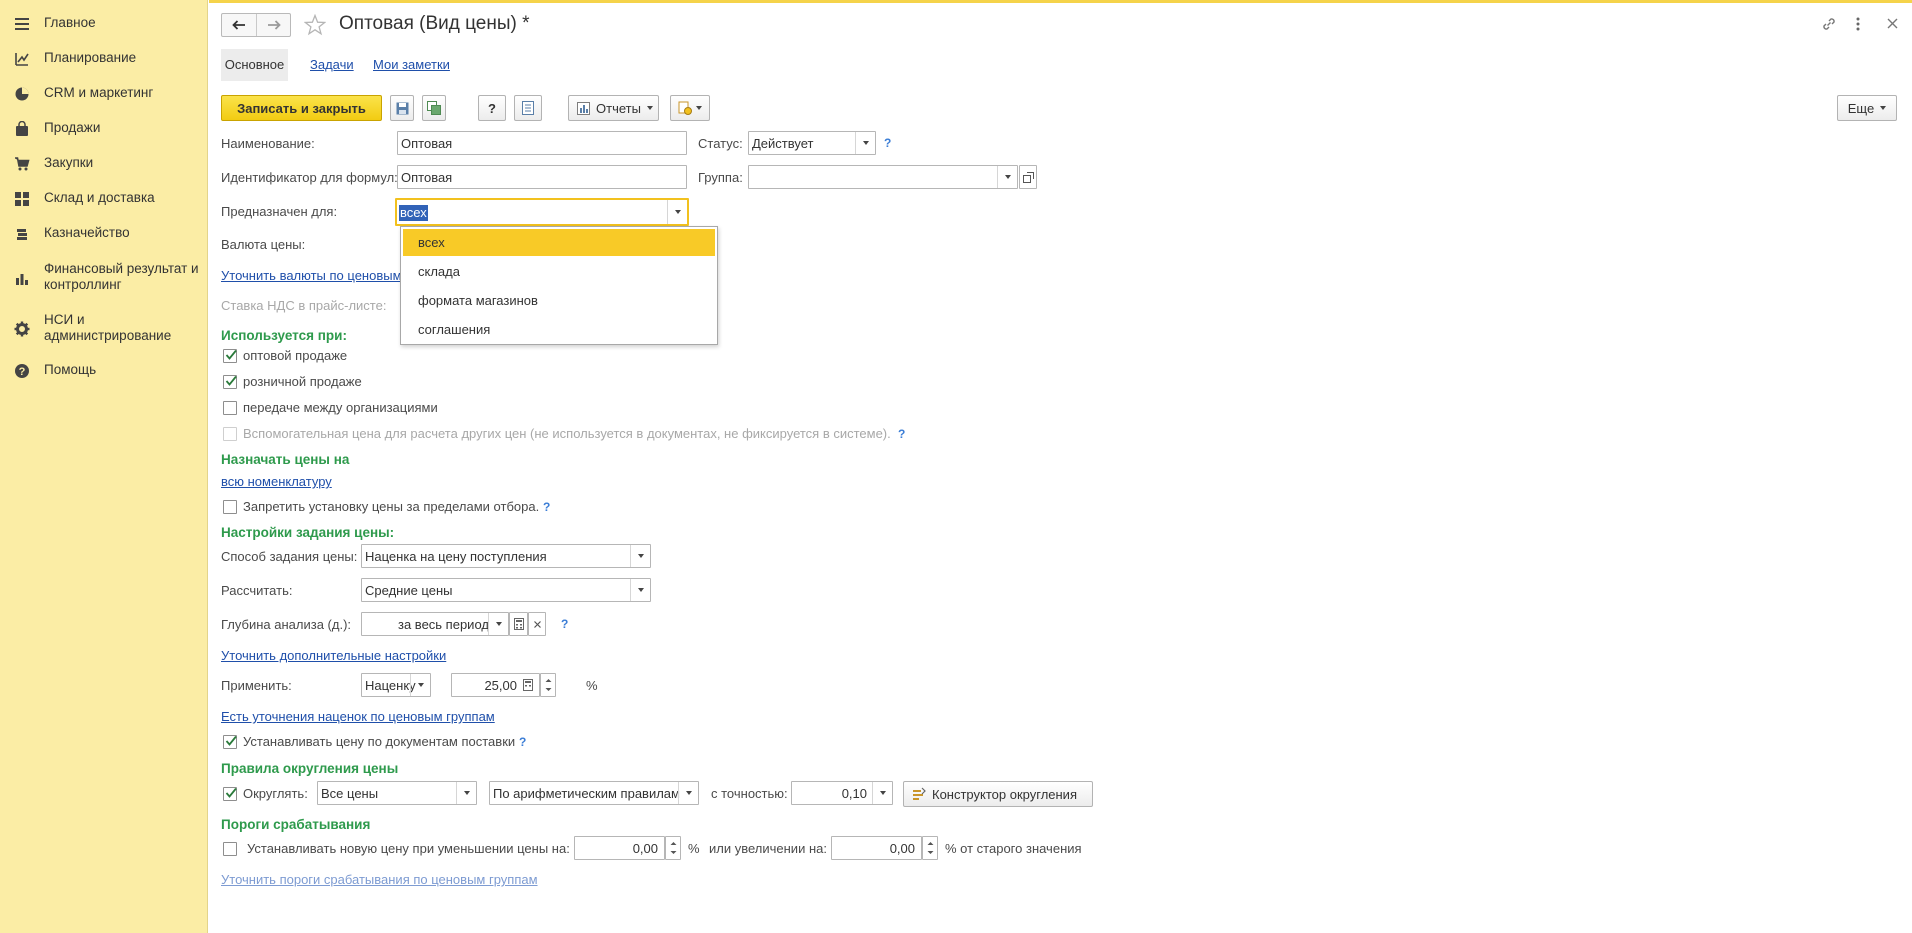 This screenshot has width=1912, height=933. I want to click on tab-notes: Мои заметки, so click(411, 65).